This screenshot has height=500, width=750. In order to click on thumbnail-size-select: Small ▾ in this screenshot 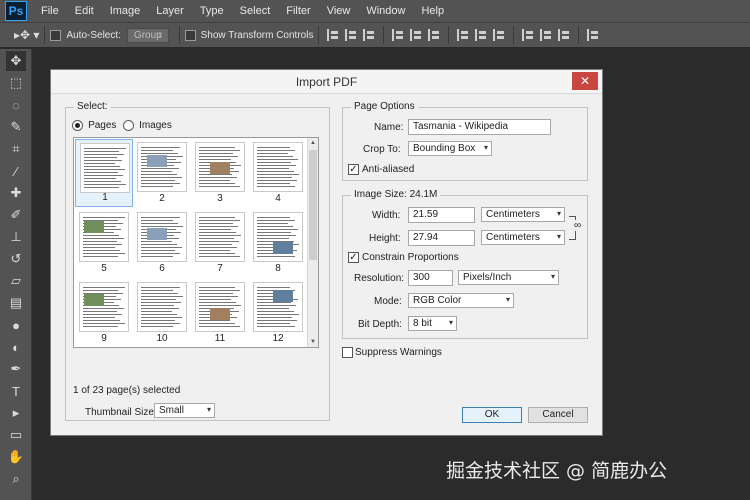, I will do `click(184, 410)`.